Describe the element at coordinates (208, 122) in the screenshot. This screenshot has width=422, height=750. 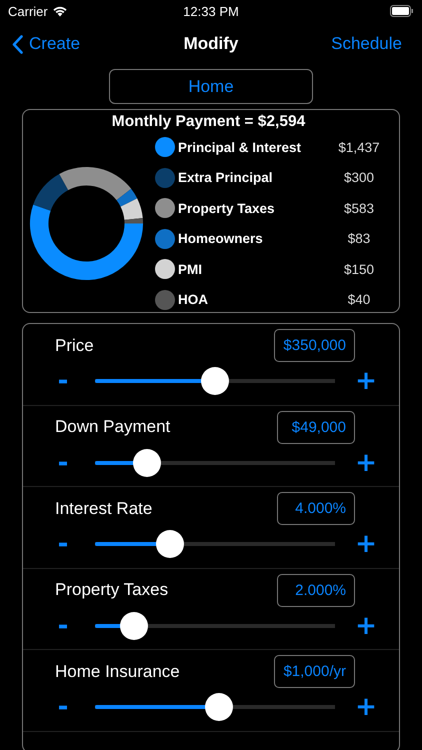
I see `monthly-payment-title: Monthly Payment = $2,594` at that location.